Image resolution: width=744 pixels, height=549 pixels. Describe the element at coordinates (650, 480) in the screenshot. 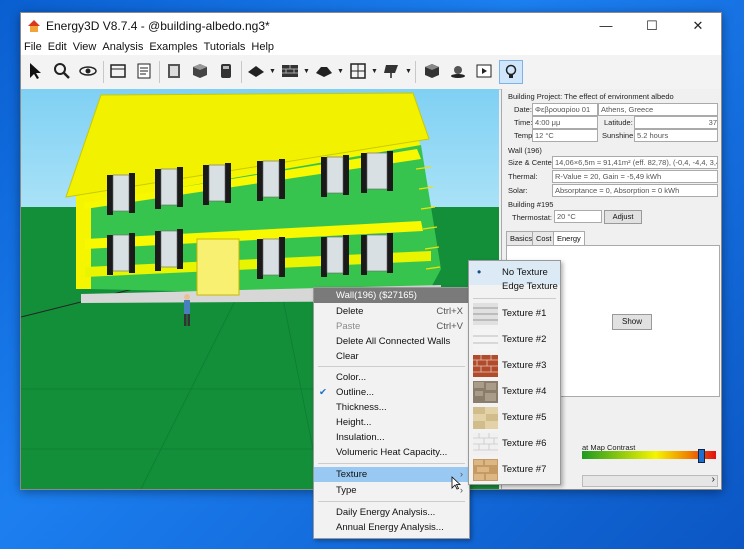

I see `horizontal-scrollbar: ›` at that location.